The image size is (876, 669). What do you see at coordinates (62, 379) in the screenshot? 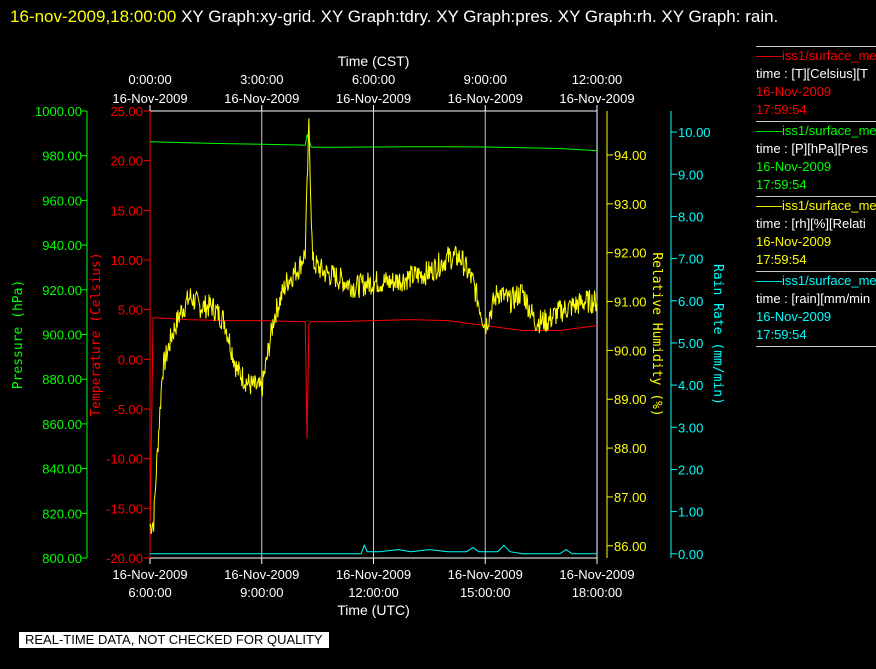
I see `pressure-tick-label: 880.00` at bounding box center [62, 379].